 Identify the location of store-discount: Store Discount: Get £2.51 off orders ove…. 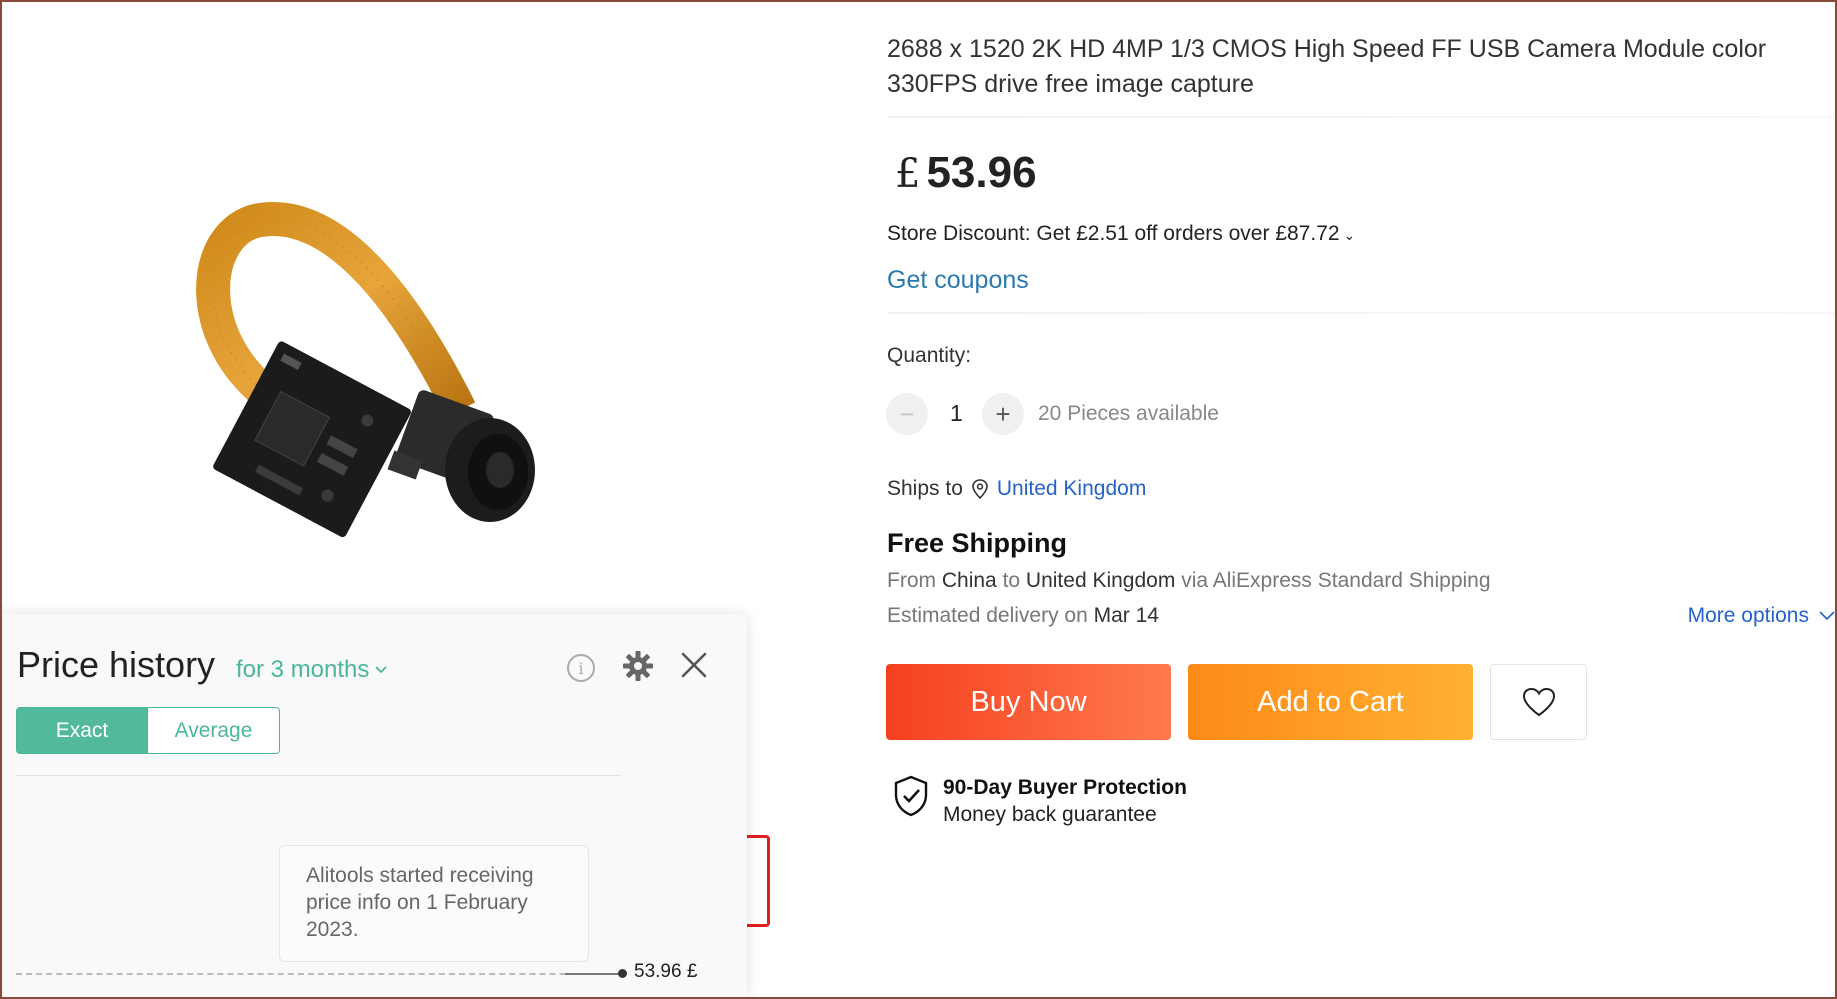
(1121, 234).